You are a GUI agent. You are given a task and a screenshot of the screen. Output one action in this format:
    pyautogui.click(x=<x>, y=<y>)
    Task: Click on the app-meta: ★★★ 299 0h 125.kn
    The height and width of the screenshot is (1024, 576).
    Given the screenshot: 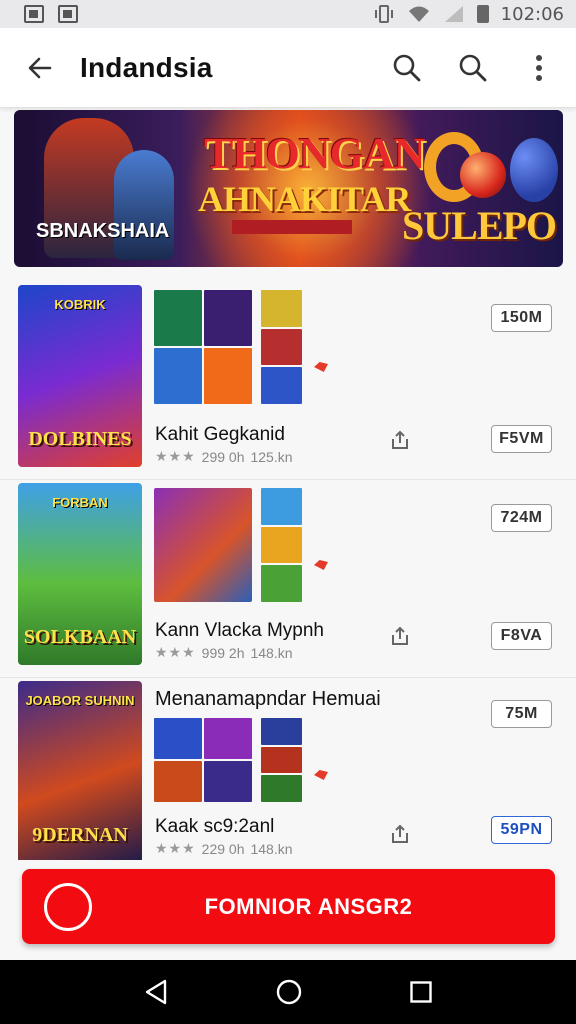 What is the action you would take?
    pyautogui.click(x=224, y=456)
    